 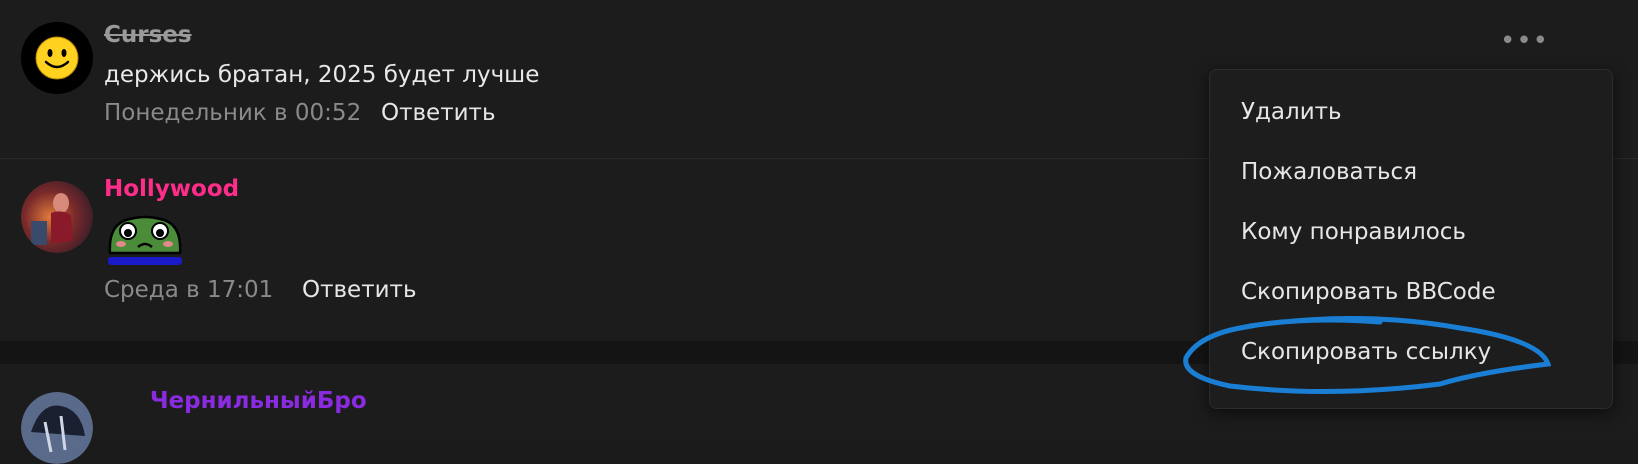 What do you see at coordinates (1353, 232) in the screenshot?
I see `menu-item-who-liked: Кому понравилось` at bounding box center [1353, 232].